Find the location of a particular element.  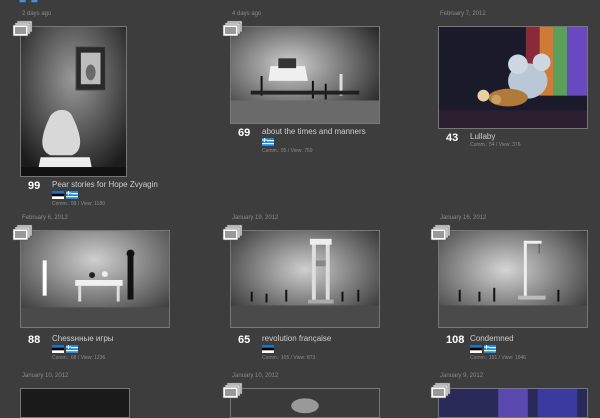

date-label: January 19, 2012 is located at coordinates (255, 218).